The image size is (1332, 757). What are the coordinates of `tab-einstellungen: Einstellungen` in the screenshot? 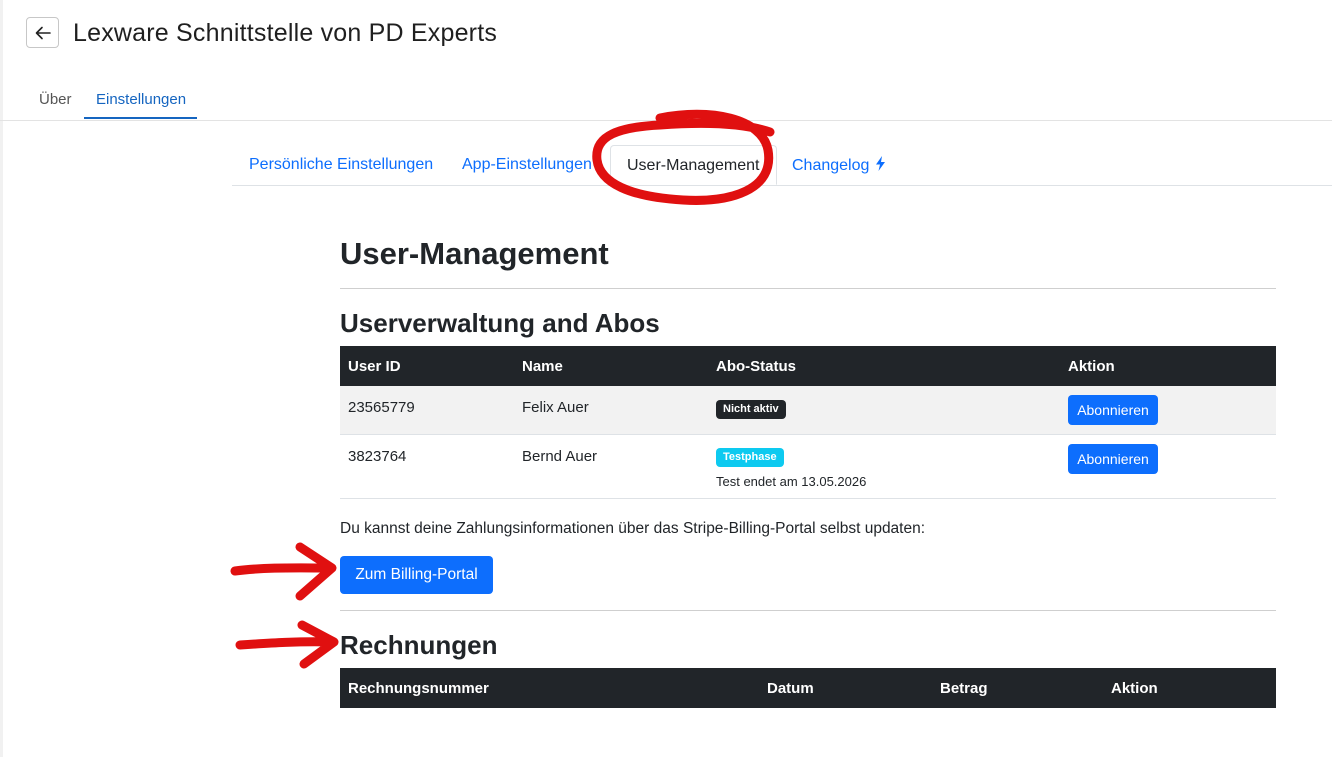 It's located at (141, 99).